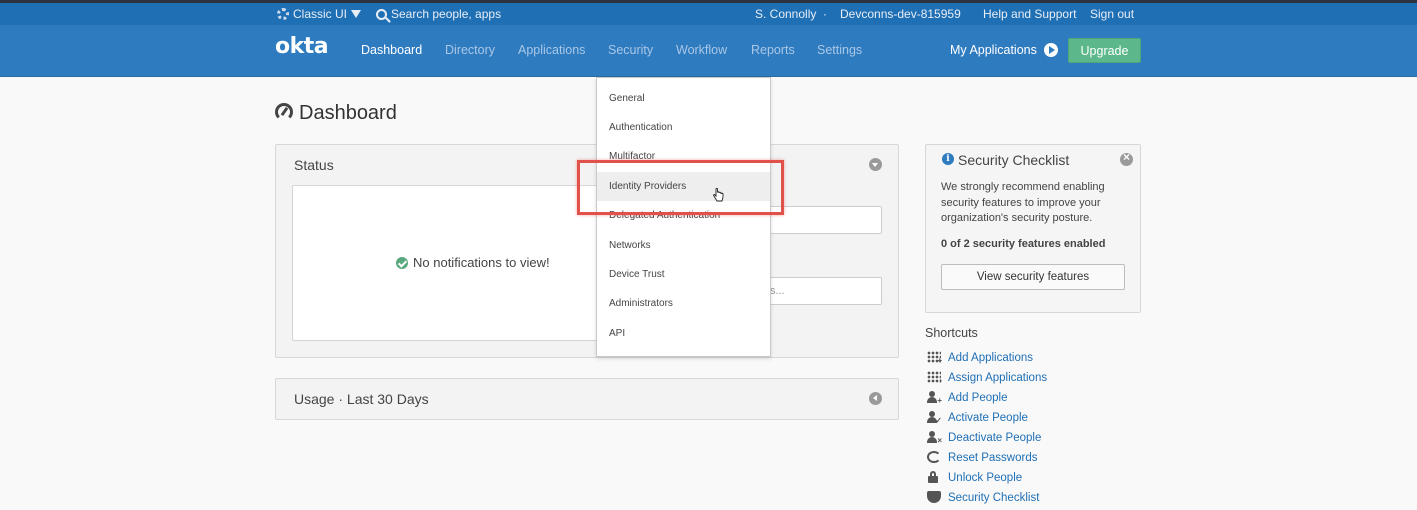  Describe the element at coordinates (1112, 14) in the screenshot. I see `signout-link: Sign out` at that location.